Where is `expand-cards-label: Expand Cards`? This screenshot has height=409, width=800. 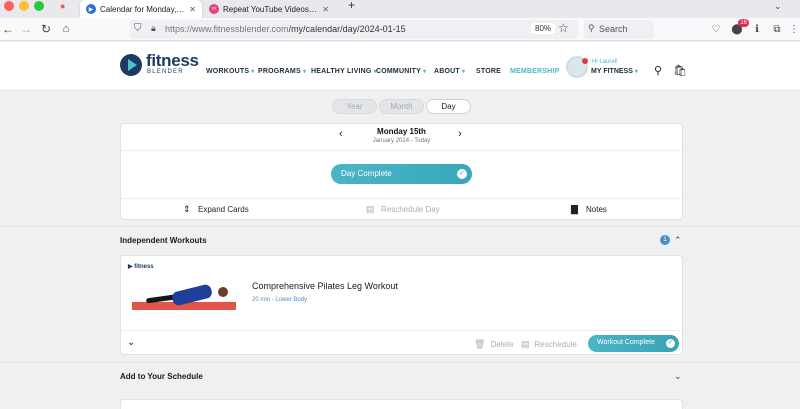 expand-cards-label: Expand Cards is located at coordinates (223, 209).